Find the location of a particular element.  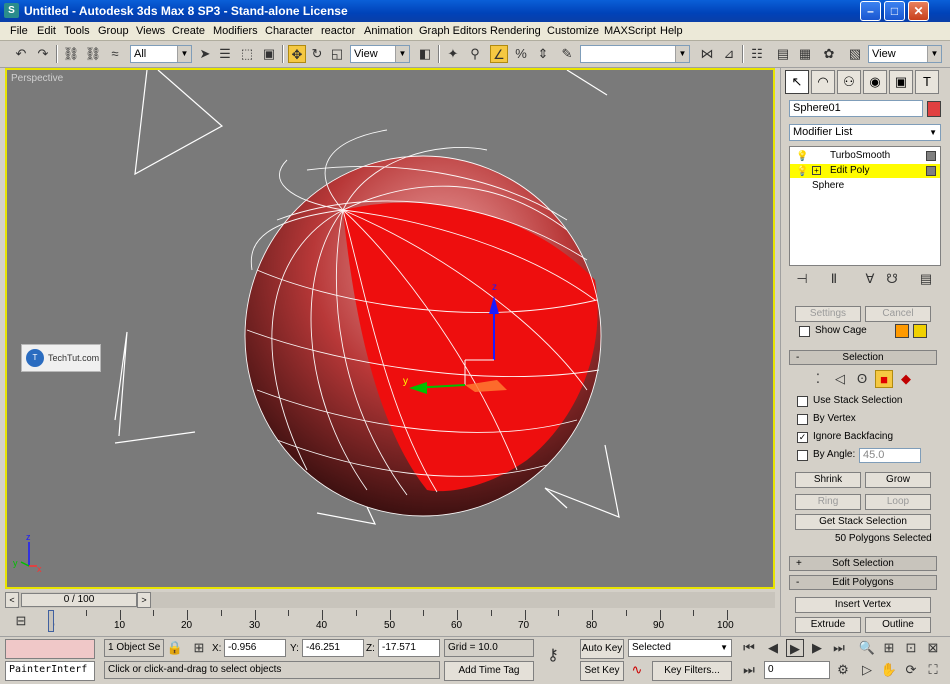

select-and-scale-icon: ◱ is located at coordinates (337, 54).